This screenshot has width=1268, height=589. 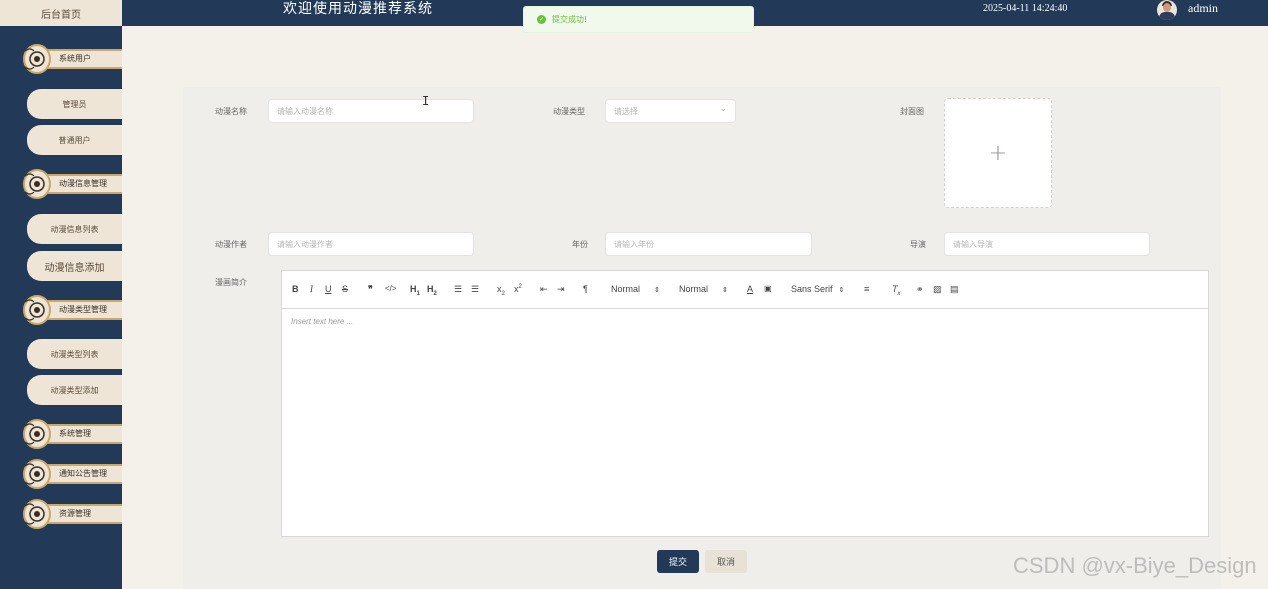 I want to click on size-dropdown: Normal ⇕, so click(x=703, y=289).